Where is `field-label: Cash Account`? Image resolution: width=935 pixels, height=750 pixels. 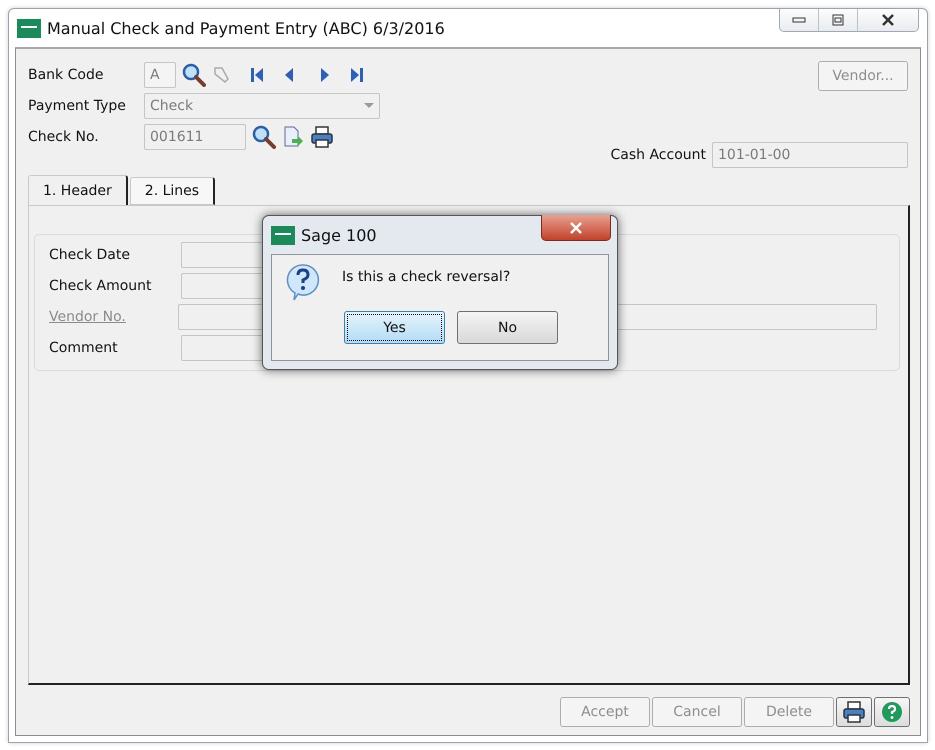
field-label: Cash Account is located at coordinates (658, 155).